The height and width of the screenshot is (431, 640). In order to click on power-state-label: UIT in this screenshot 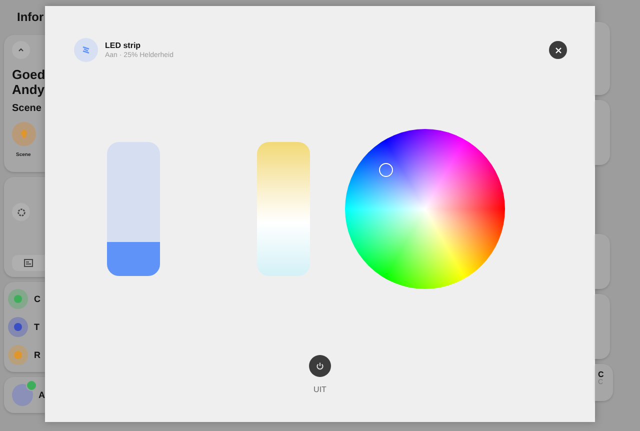, I will do `click(320, 389)`.